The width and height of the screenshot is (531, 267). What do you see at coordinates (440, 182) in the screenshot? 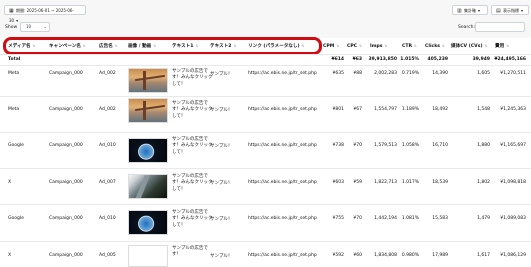
I see `cell-clicks: 18,539` at bounding box center [440, 182].